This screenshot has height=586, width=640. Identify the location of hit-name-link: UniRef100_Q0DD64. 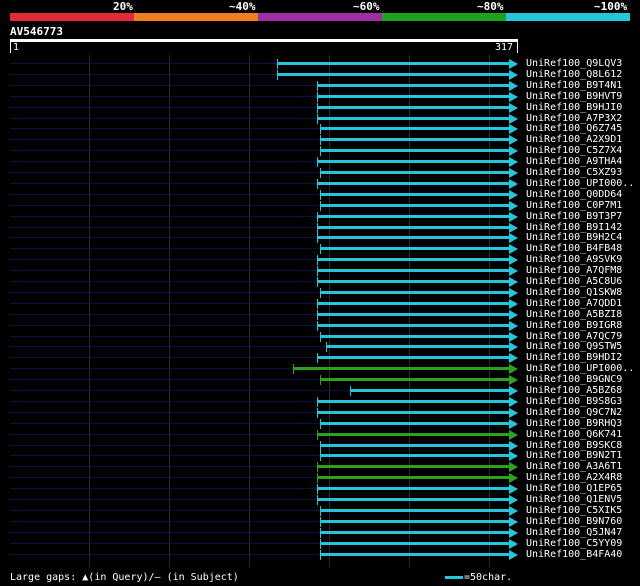
(574, 194).